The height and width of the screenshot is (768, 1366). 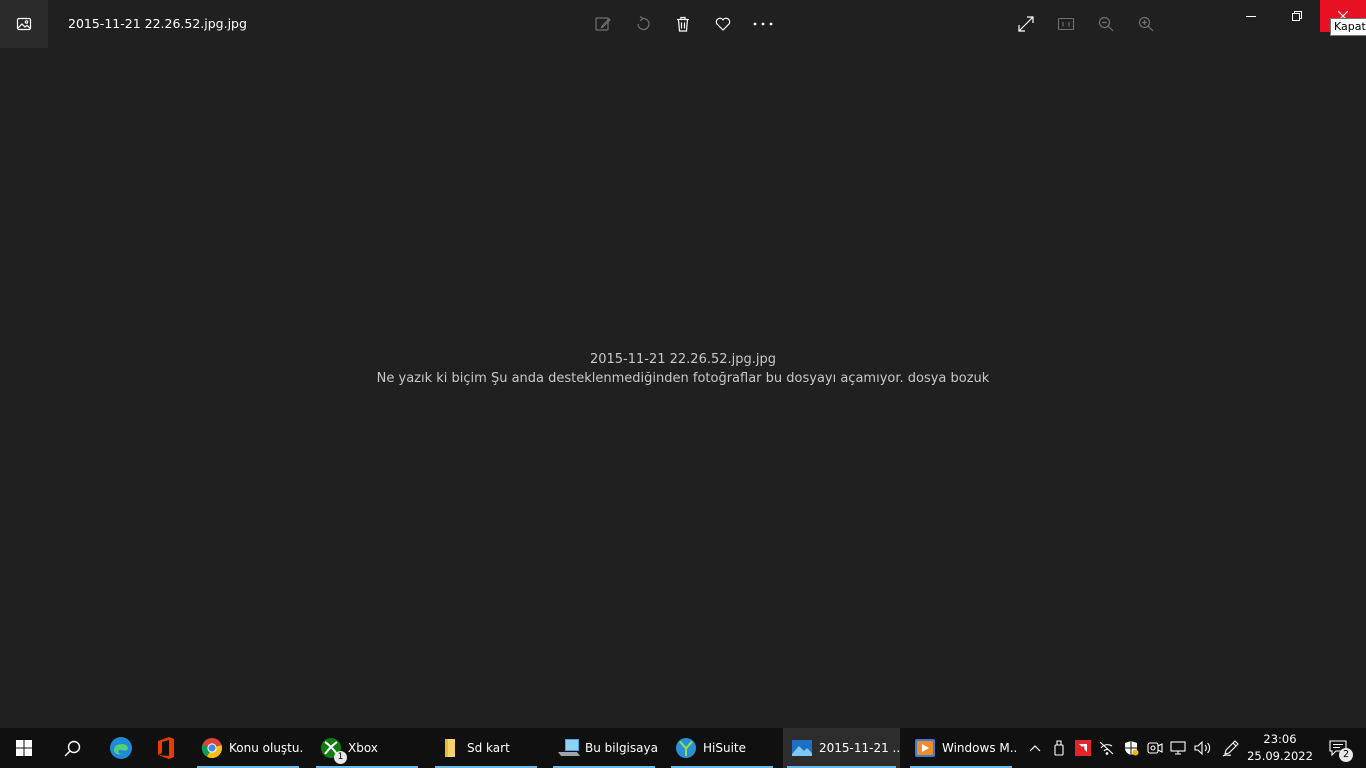 I want to click on fullscreen-icon, so click(x=1026, y=24).